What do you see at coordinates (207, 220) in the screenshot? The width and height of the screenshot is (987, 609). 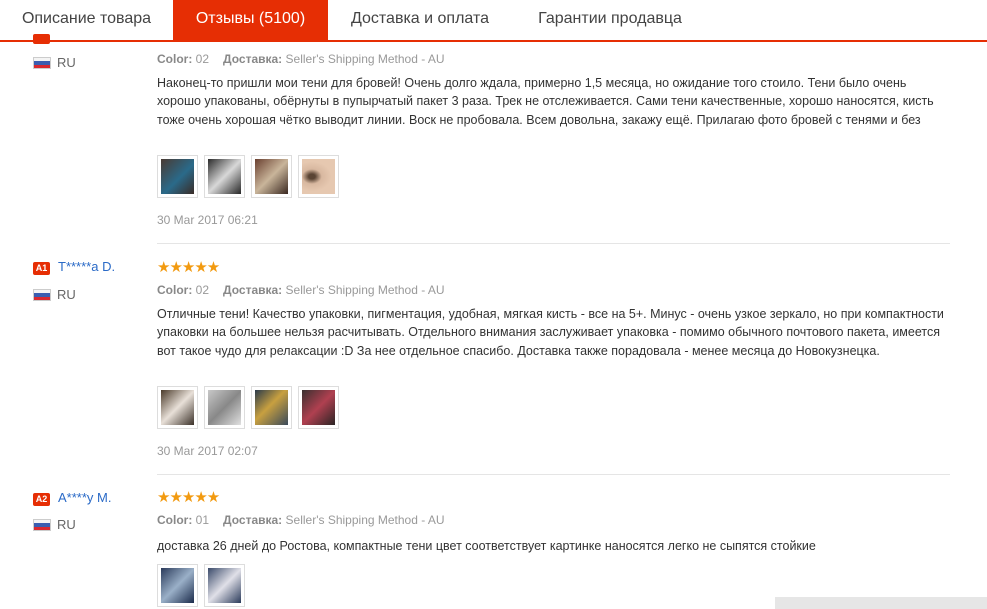 I see `review-date: 30 Mar 2017 06:21` at bounding box center [207, 220].